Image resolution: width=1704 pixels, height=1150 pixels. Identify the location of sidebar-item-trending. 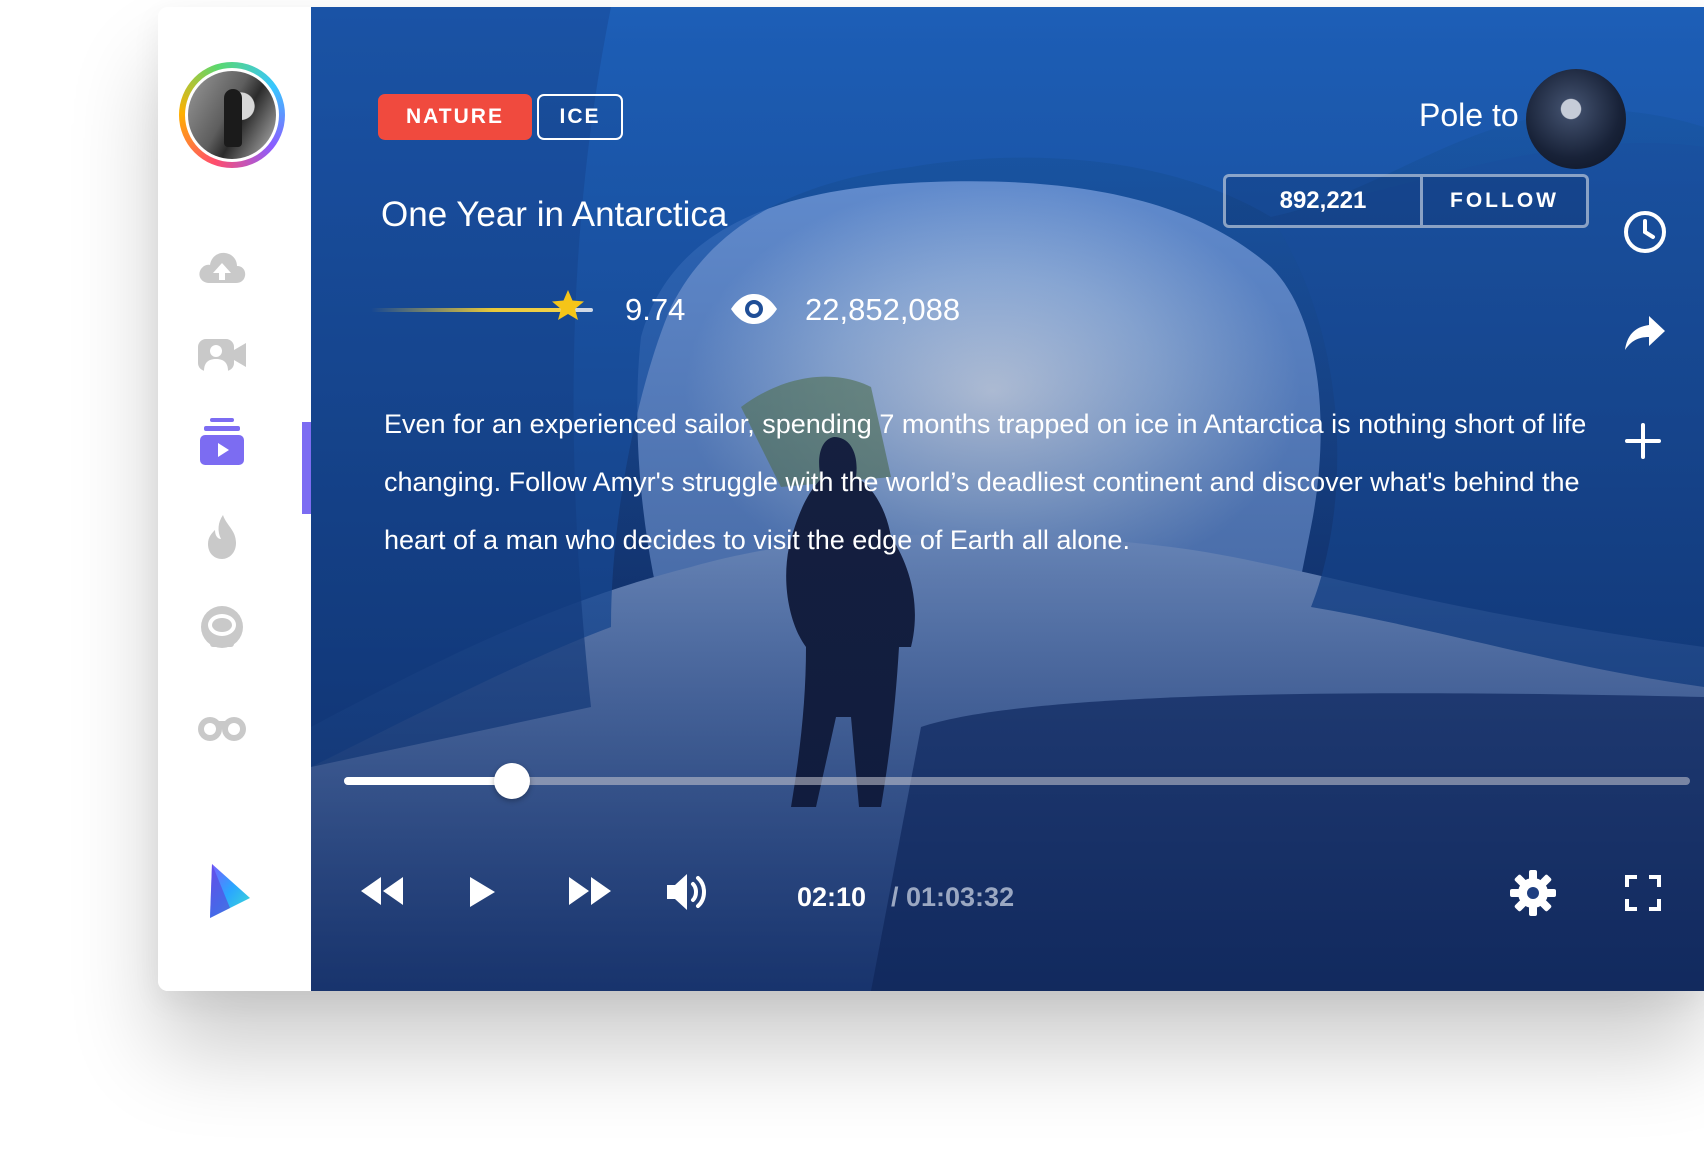
(222, 537).